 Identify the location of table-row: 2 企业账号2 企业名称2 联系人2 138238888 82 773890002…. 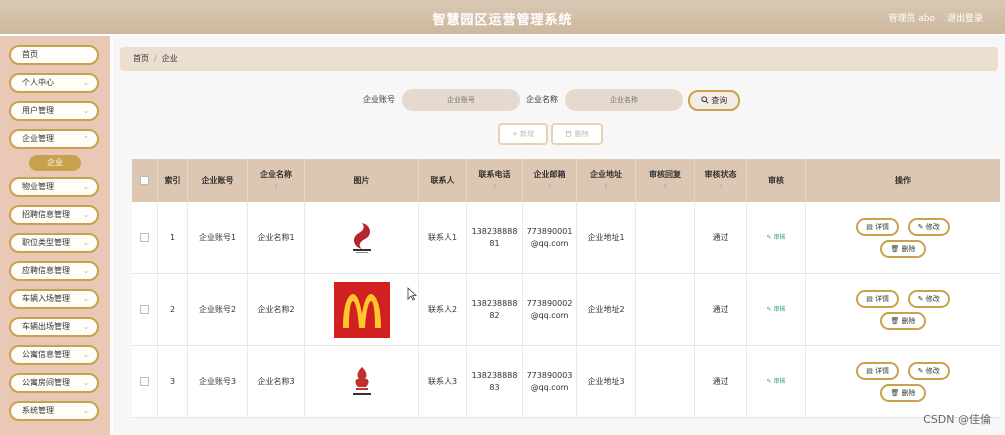
(566, 310).